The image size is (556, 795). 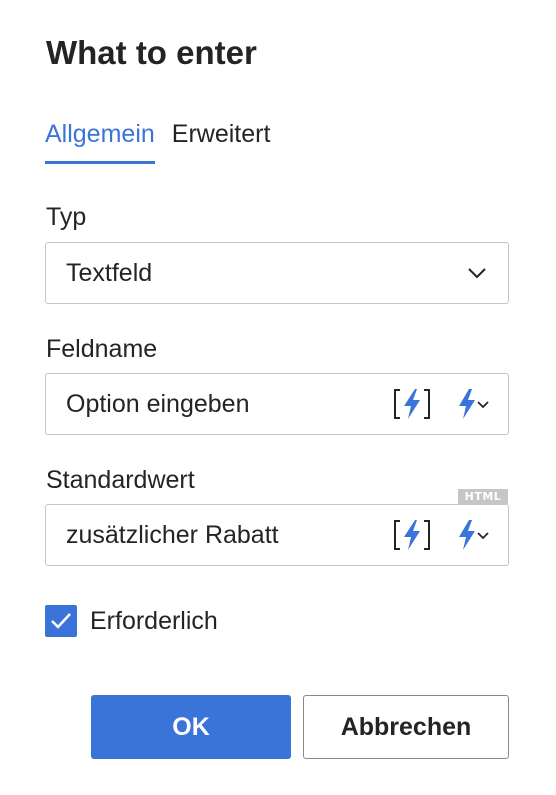 I want to click on ok-button: OK, so click(x=191, y=727).